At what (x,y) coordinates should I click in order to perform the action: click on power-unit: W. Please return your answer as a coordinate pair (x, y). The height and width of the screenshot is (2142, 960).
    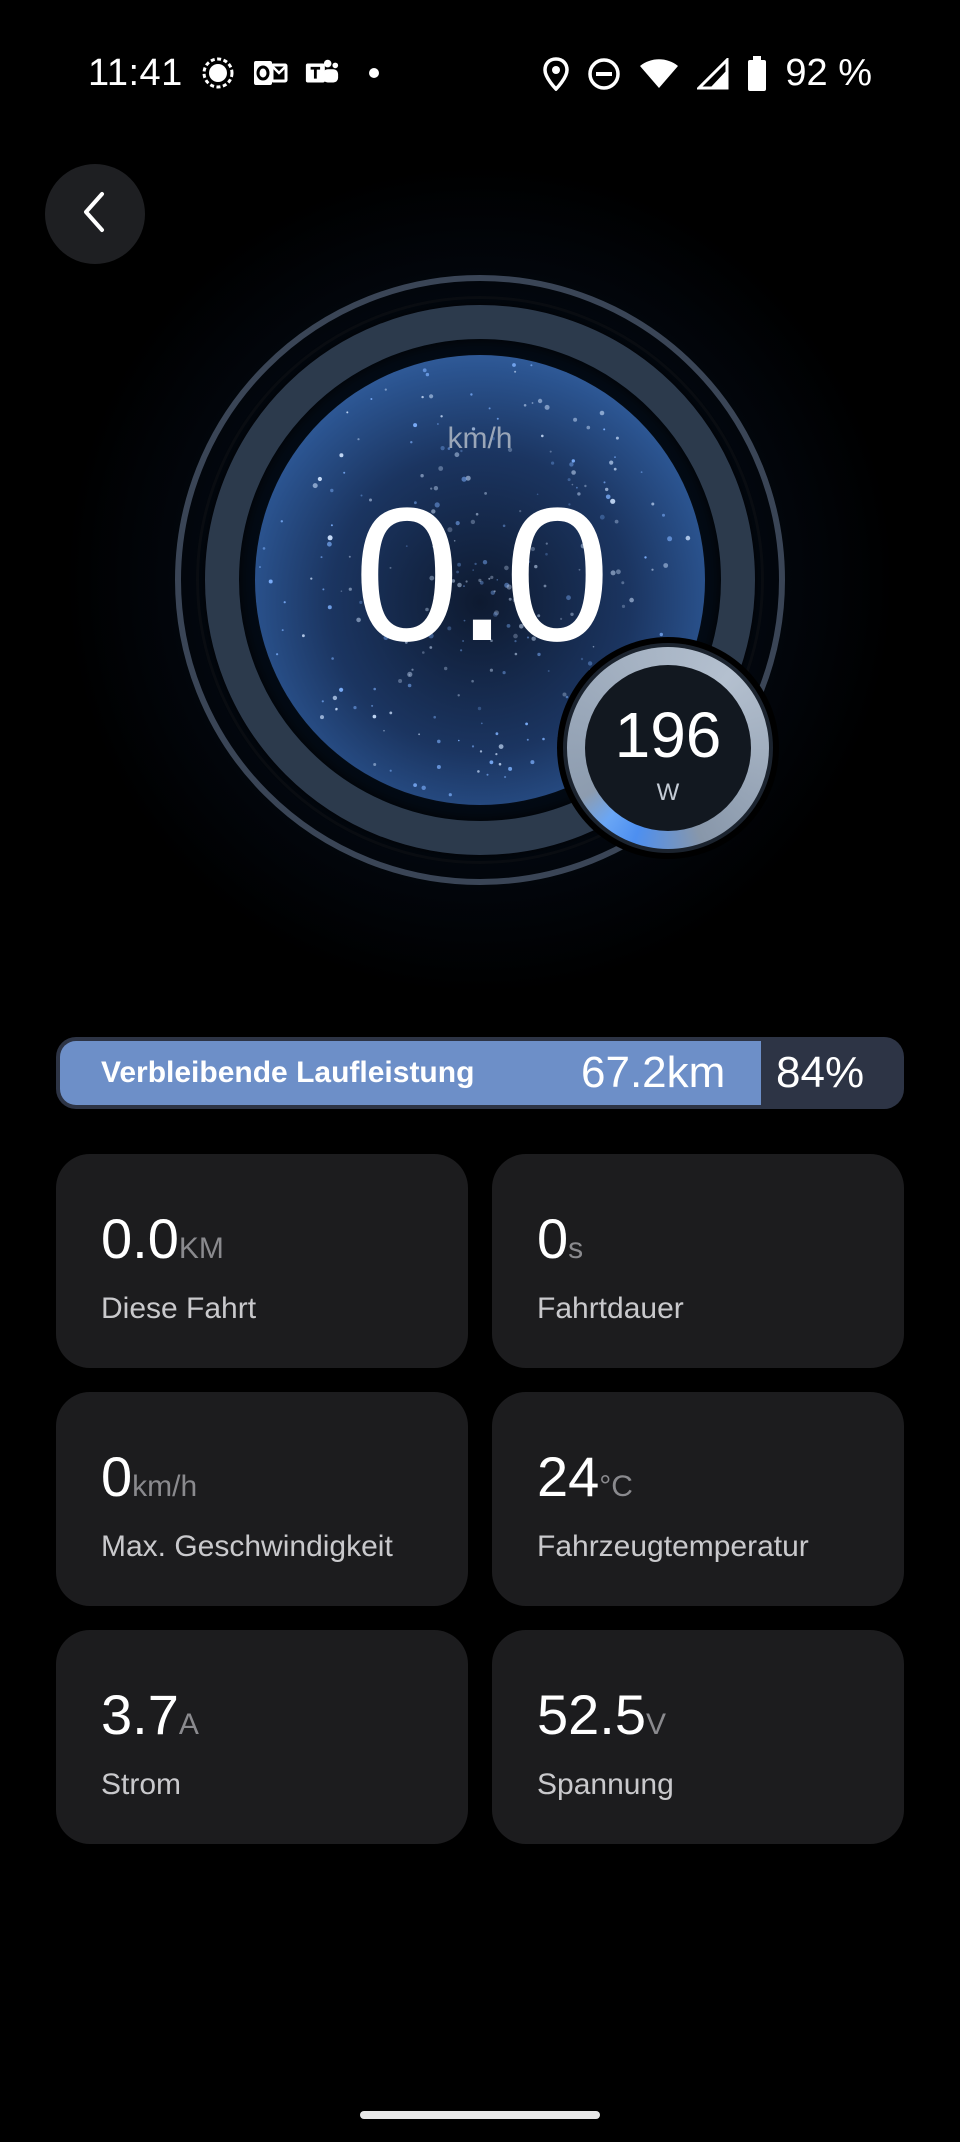
    Looking at the image, I should click on (668, 792).